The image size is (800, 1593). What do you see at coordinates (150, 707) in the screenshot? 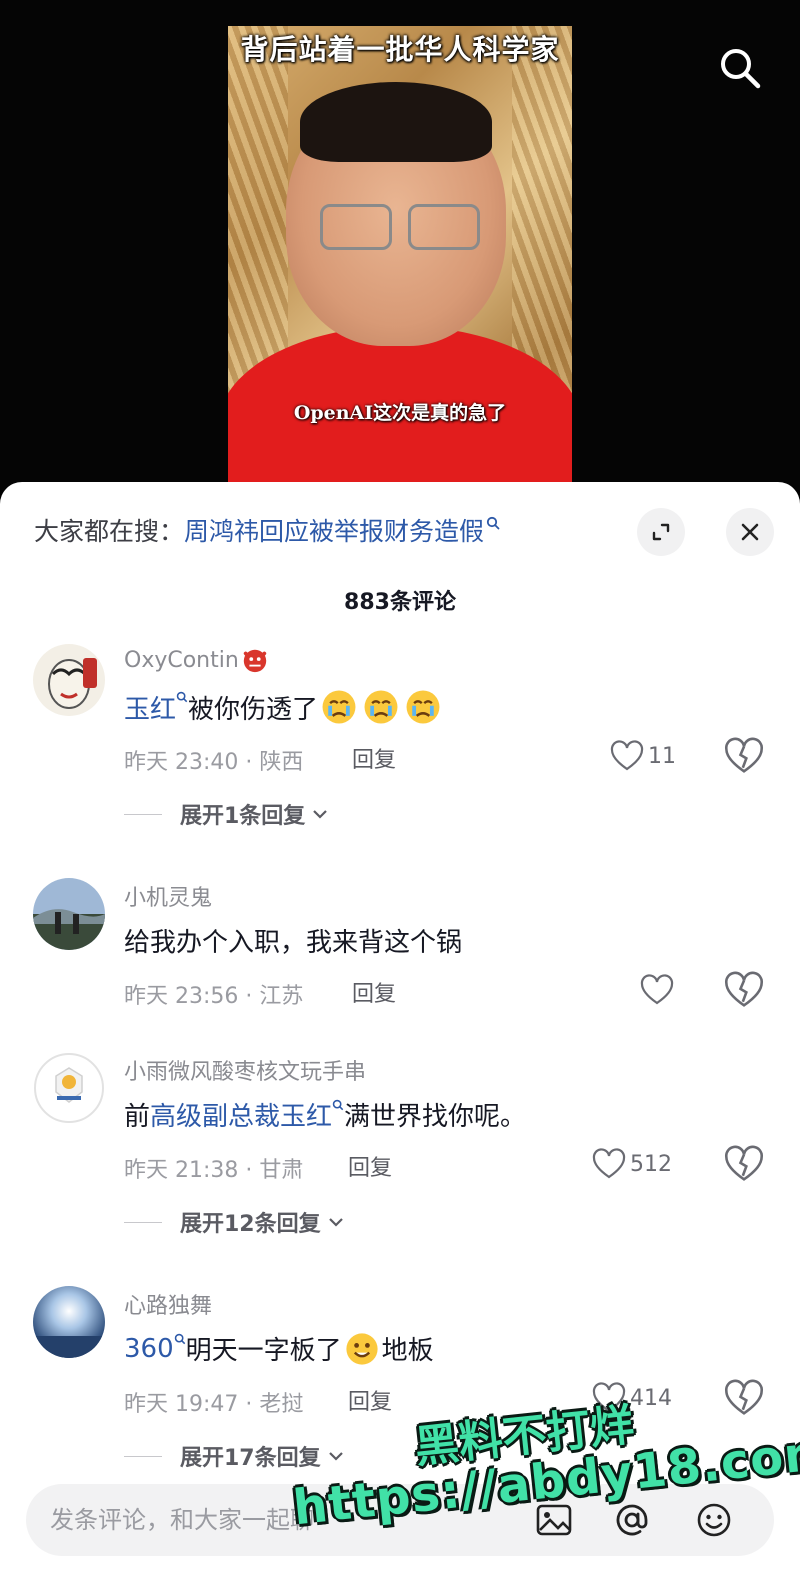
I see `comment-keyword-link: 玉红` at bounding box center [150, 707].